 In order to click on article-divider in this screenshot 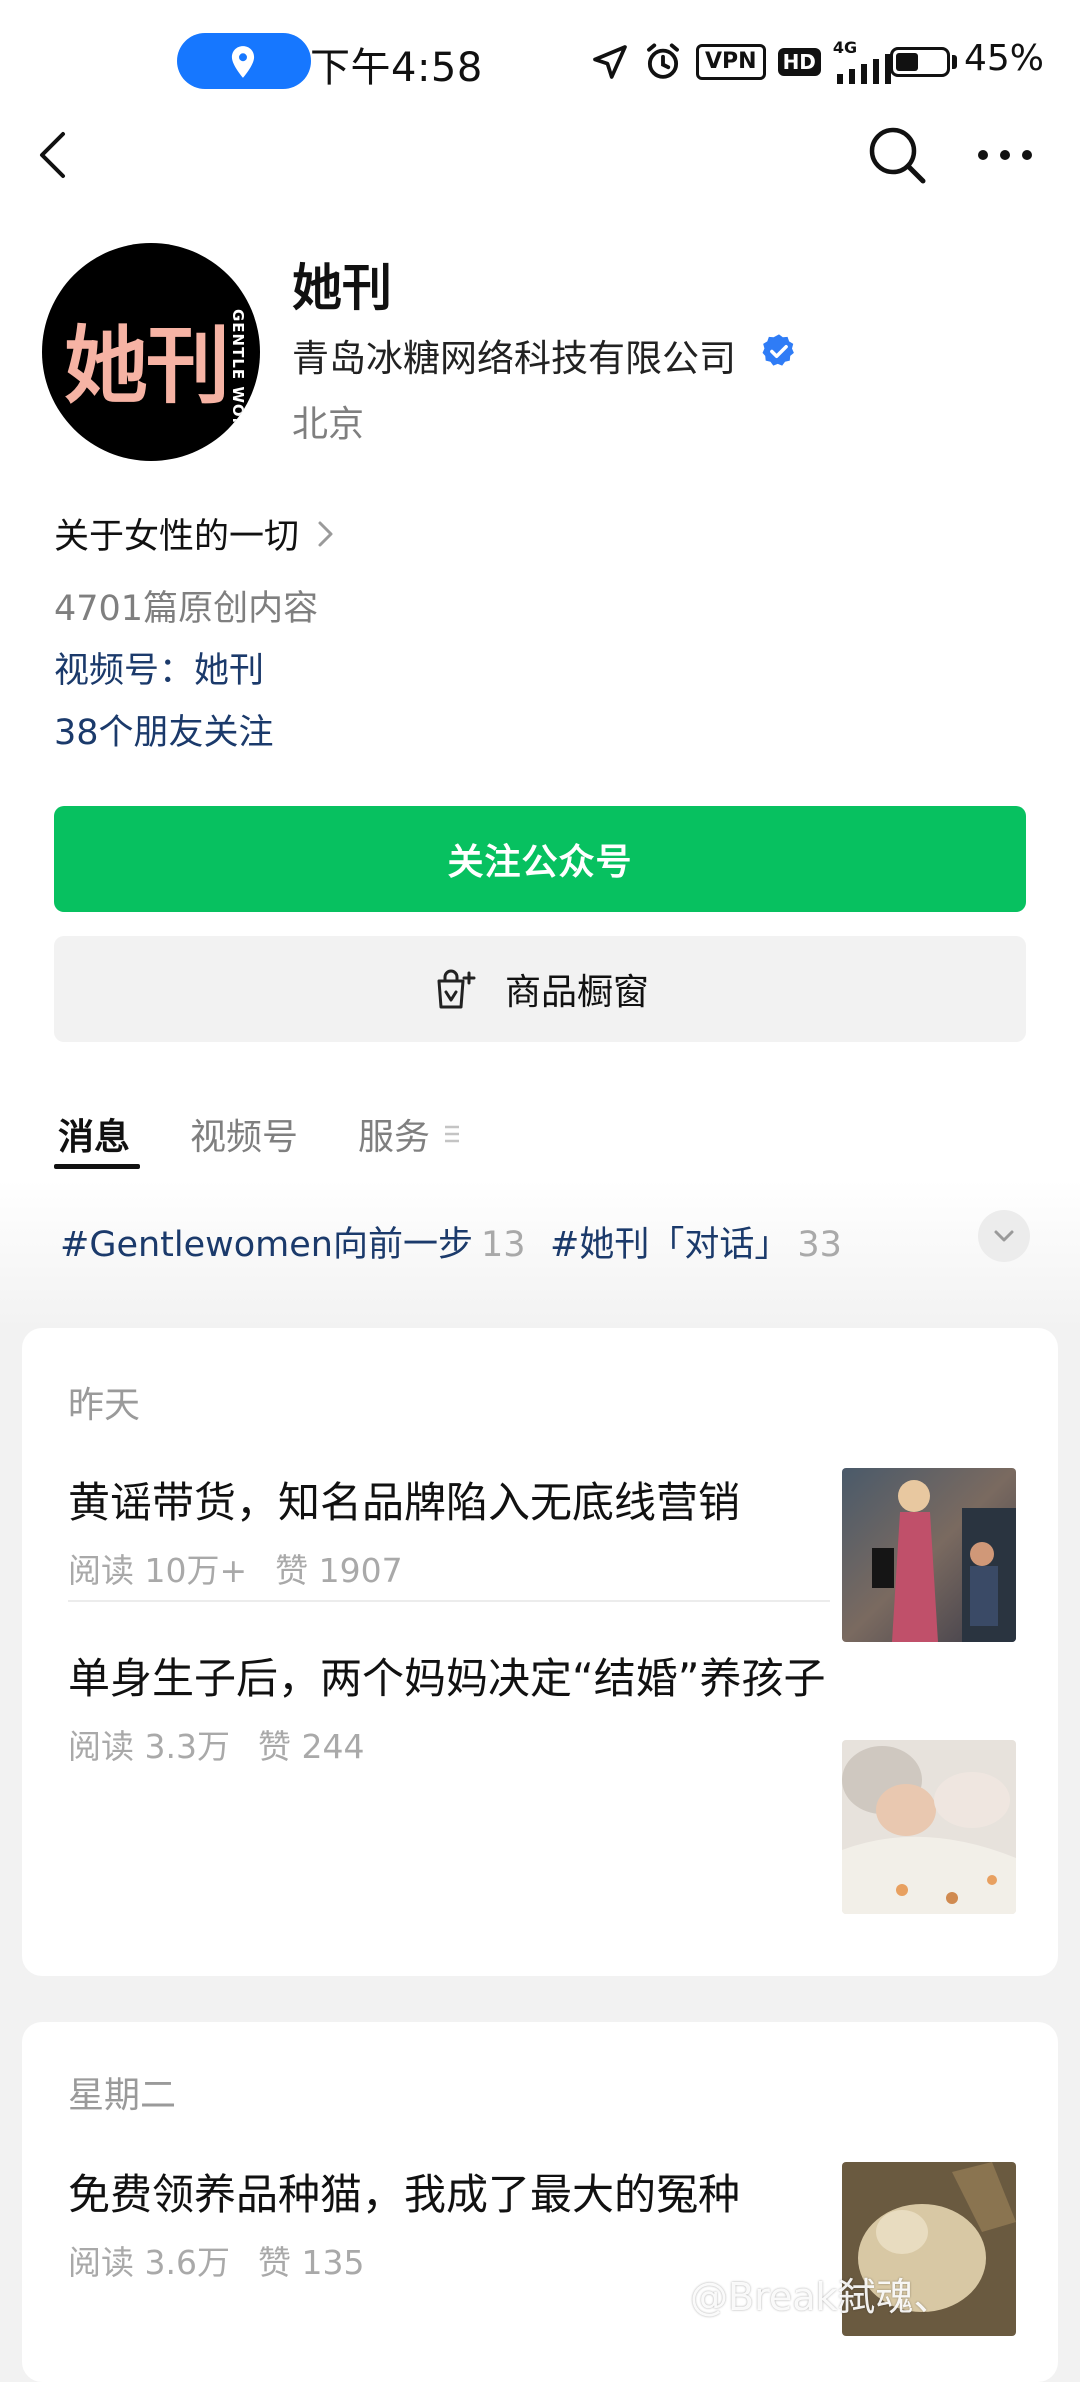, I will do `click(449, 1601)`.